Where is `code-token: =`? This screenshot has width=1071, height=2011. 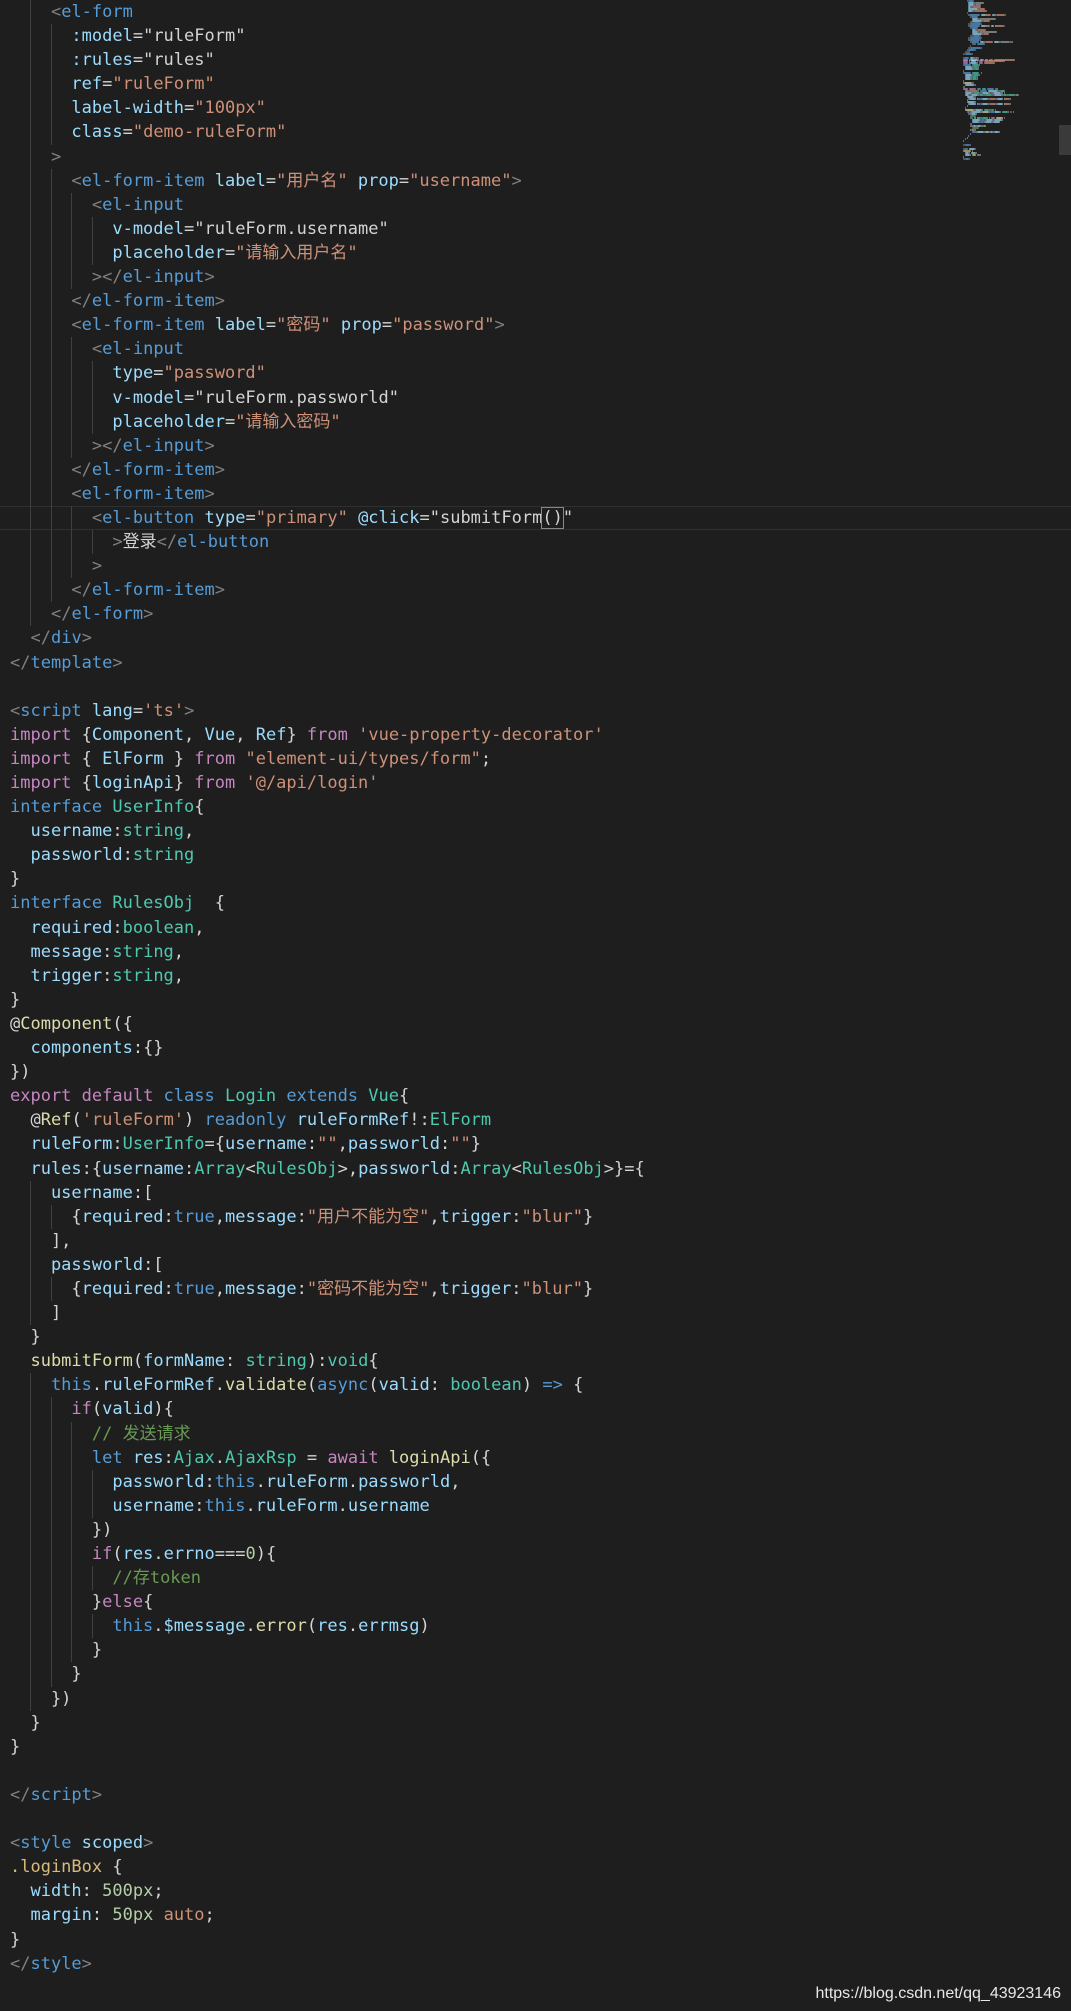 code-token: = is located at coordinates (250, 517).